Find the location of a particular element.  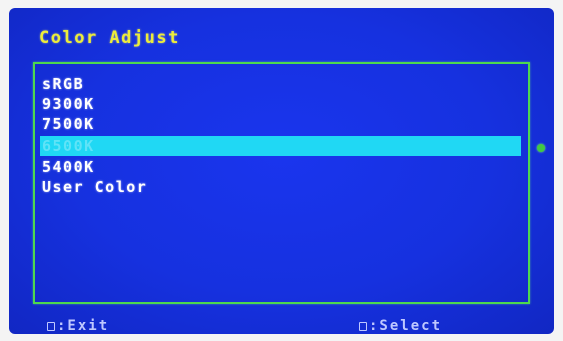

exit-hint: :Exit is located at coordinates (78, 326).